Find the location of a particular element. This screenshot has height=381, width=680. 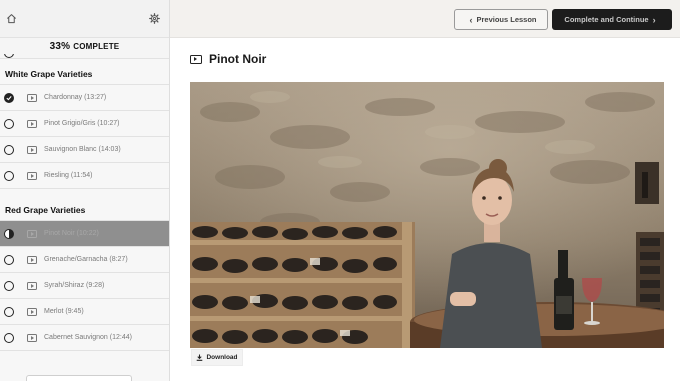

section-title-red: Red Grape Varieties is located at coordinates (84, 208).